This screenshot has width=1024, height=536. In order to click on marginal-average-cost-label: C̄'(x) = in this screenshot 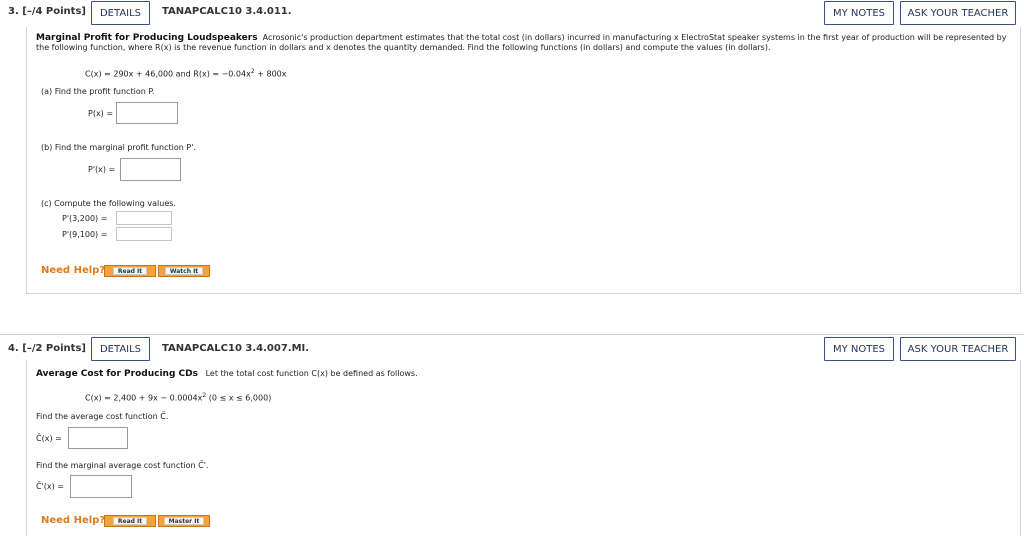, I will do `click(50, 486)`.